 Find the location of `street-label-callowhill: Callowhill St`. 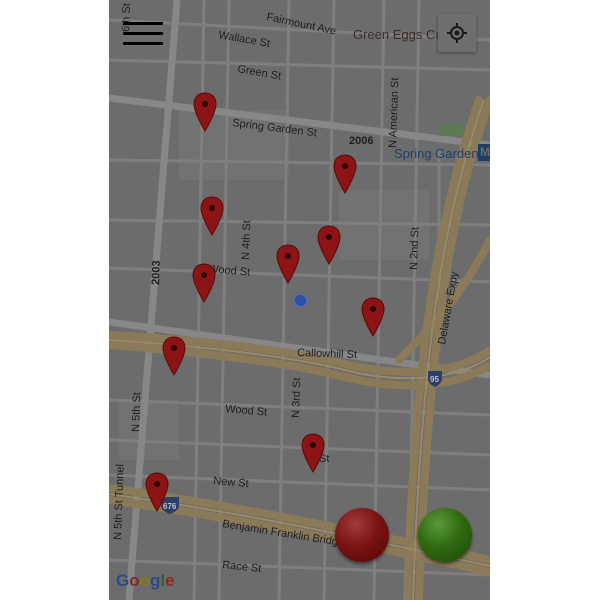

street-label-callowhill: Callowhill St is located at coordinates (327, 354).